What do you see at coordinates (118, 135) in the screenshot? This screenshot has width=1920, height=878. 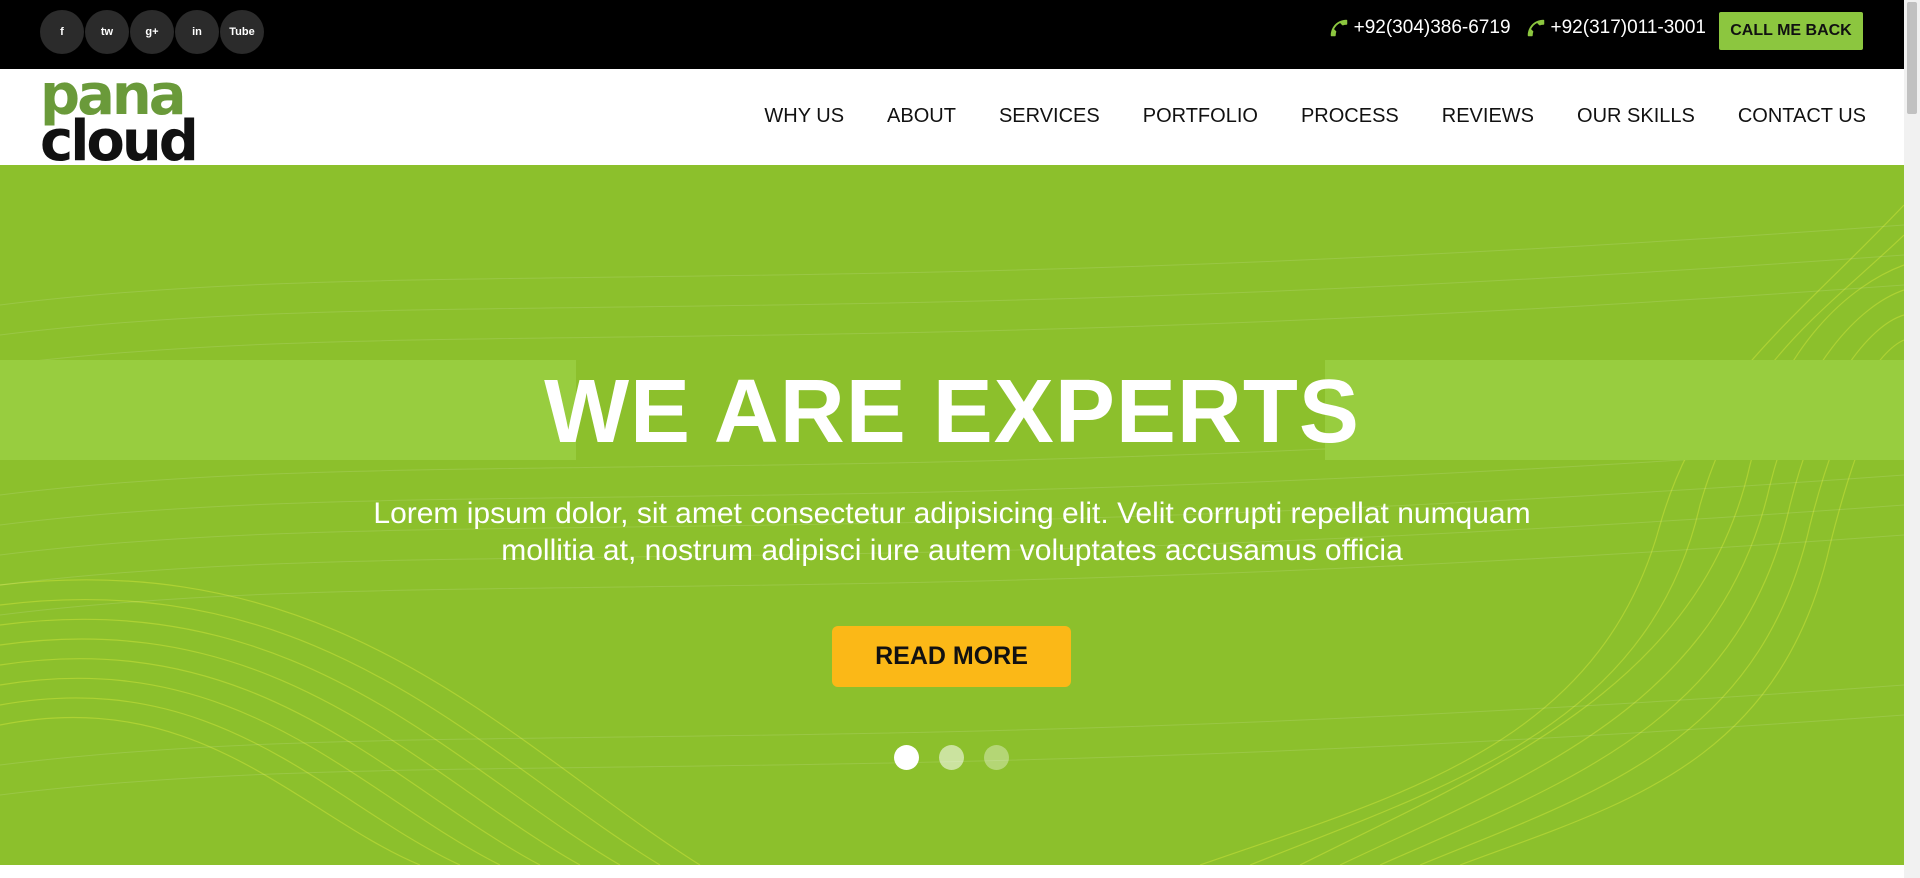 I see `svg-text: cloud` at bounding box center [118, 135].